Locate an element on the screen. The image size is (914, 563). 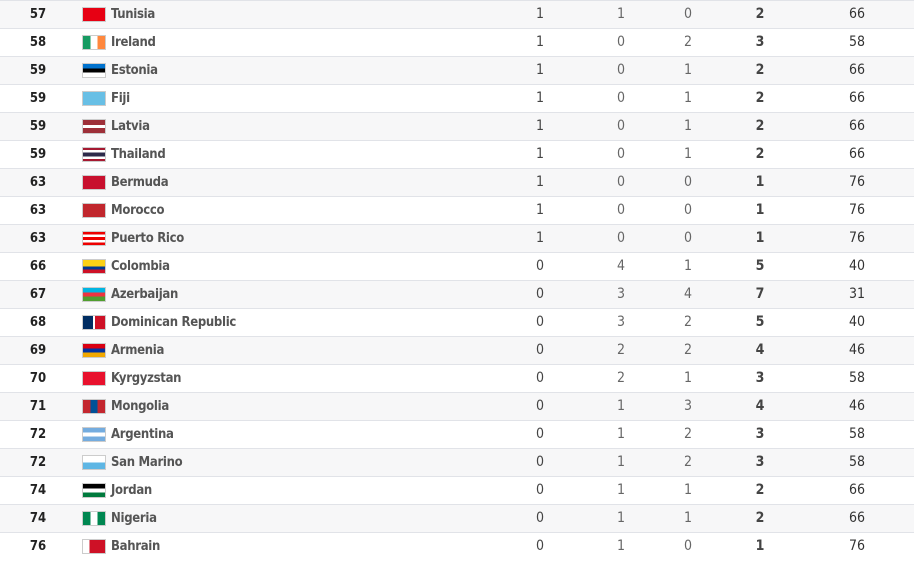
rank: 74 is located at coordinates (38, 518).